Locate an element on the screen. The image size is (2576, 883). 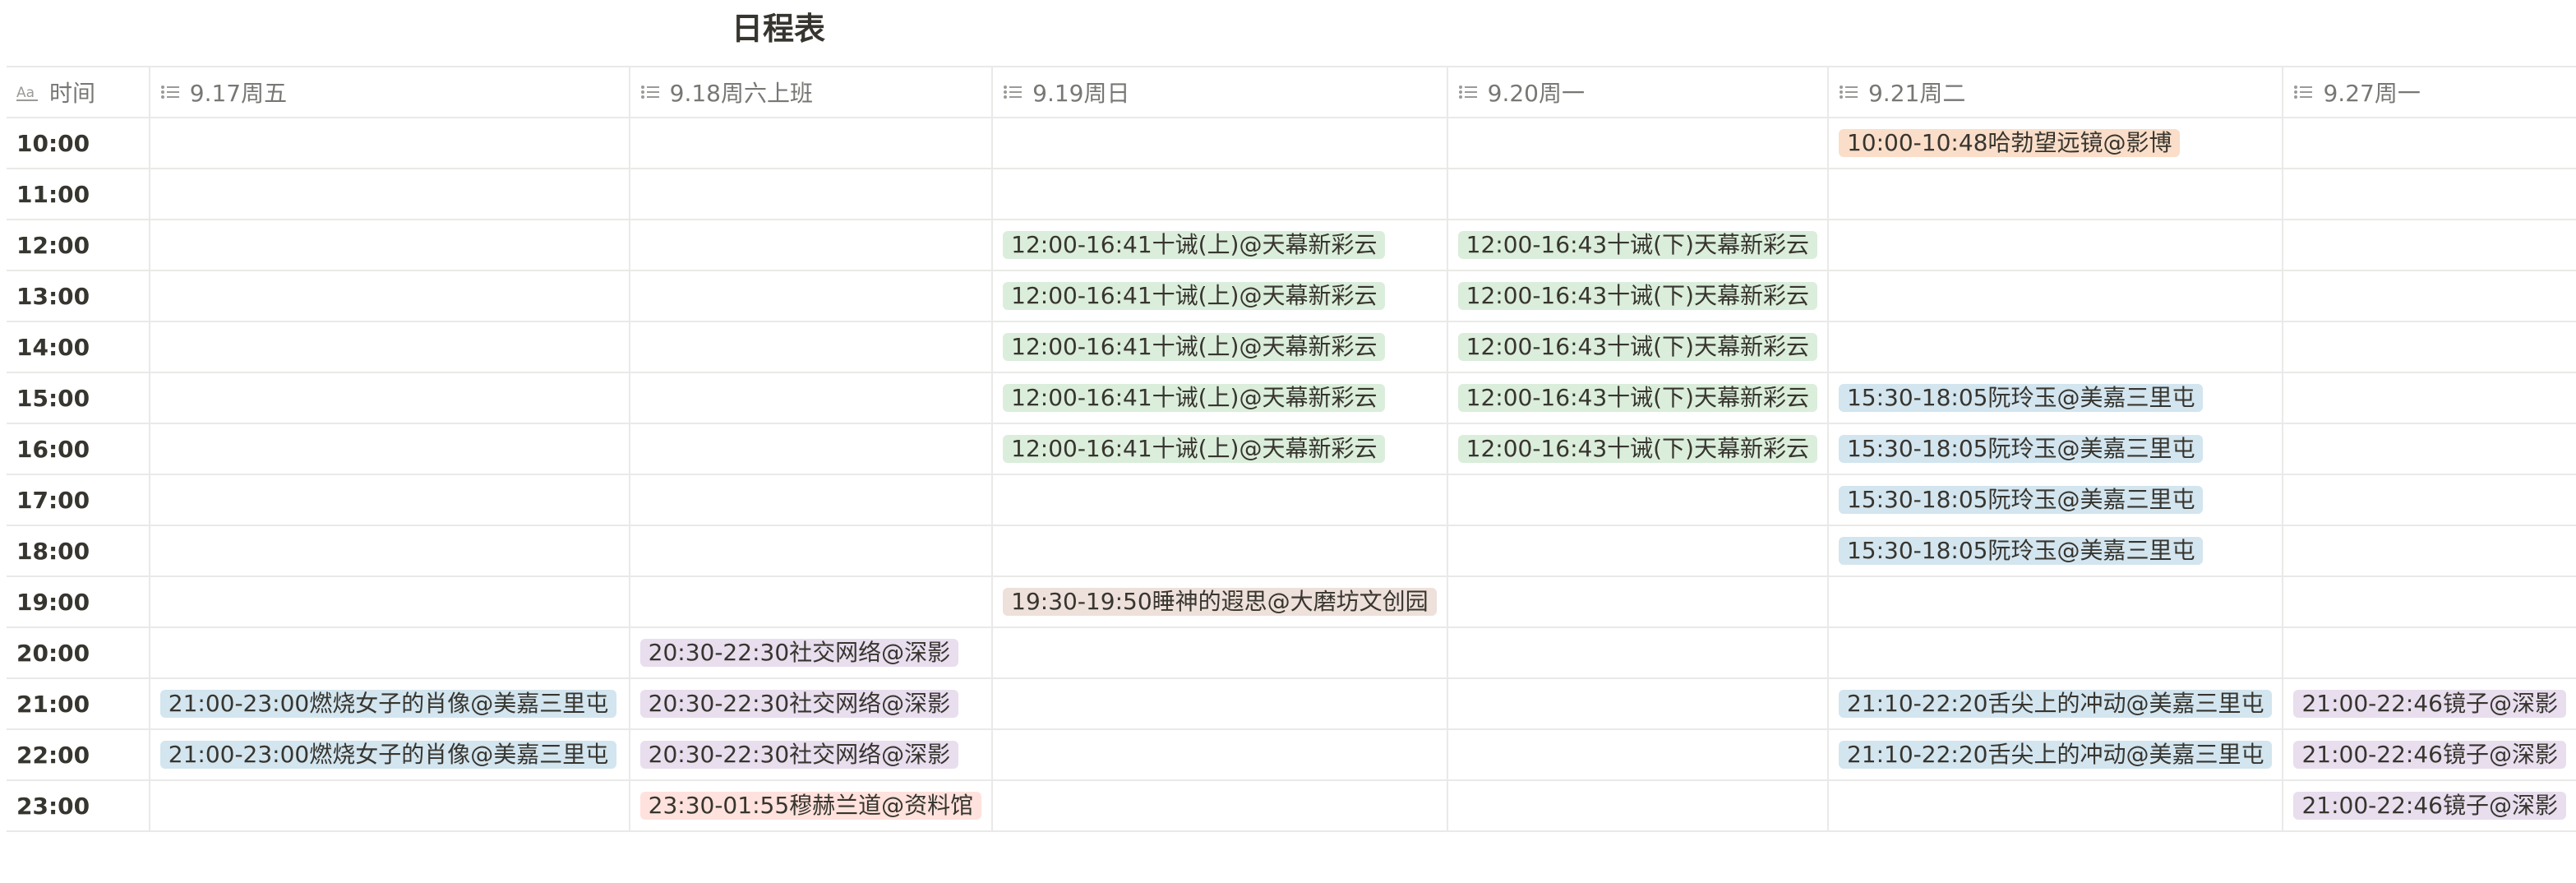
column-header-time: Aa 时间 is located at coordinates (78, 92).